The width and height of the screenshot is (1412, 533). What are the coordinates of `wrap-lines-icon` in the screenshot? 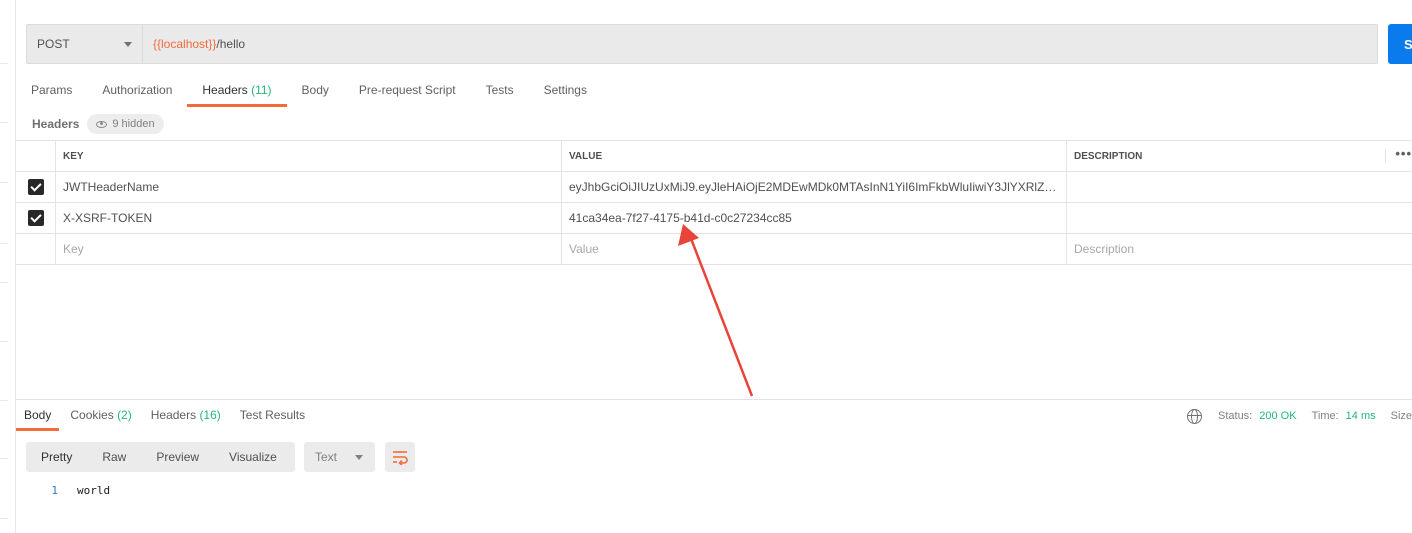 It's located at (400, 458).